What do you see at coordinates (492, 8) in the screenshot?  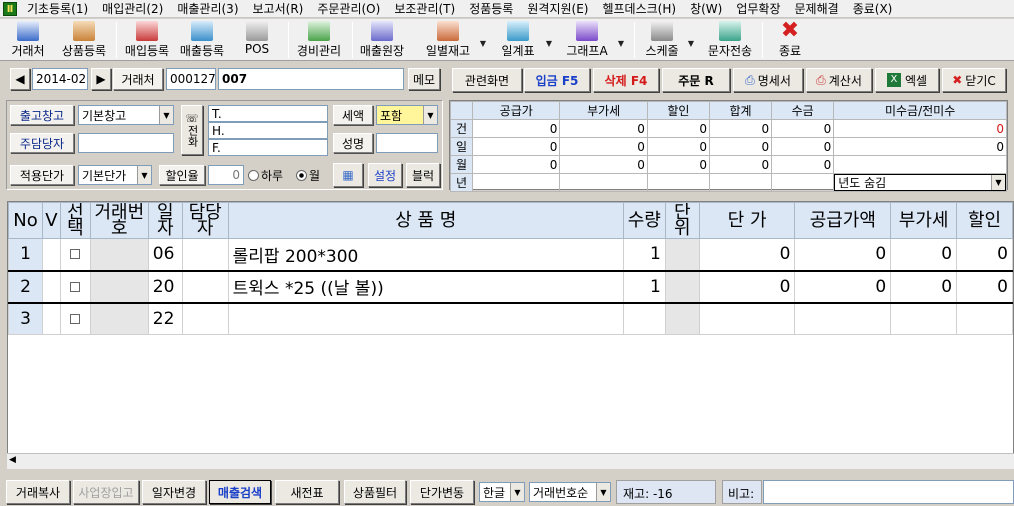 I see `menu-license: 정품등록` at bounding box center [492, 8].